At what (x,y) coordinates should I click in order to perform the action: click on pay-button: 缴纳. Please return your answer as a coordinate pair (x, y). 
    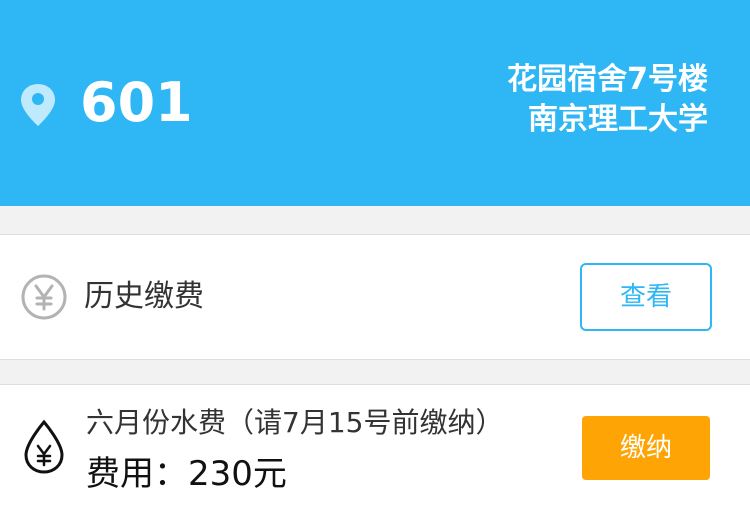
    Looking at the image, I should click on (646, 448).